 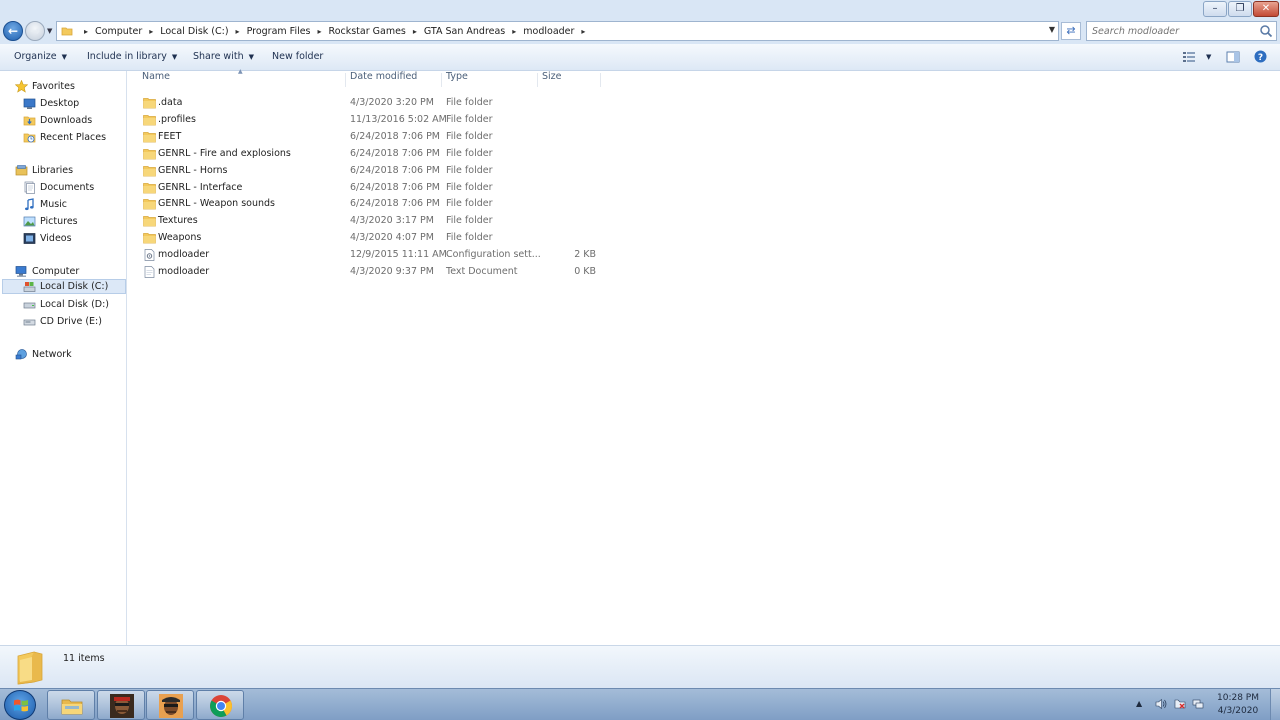 What do you see at coordinates (64, 57) in the screenshot?
I see `chevron-down-icon: ▼` at bounding box center [64, 57].